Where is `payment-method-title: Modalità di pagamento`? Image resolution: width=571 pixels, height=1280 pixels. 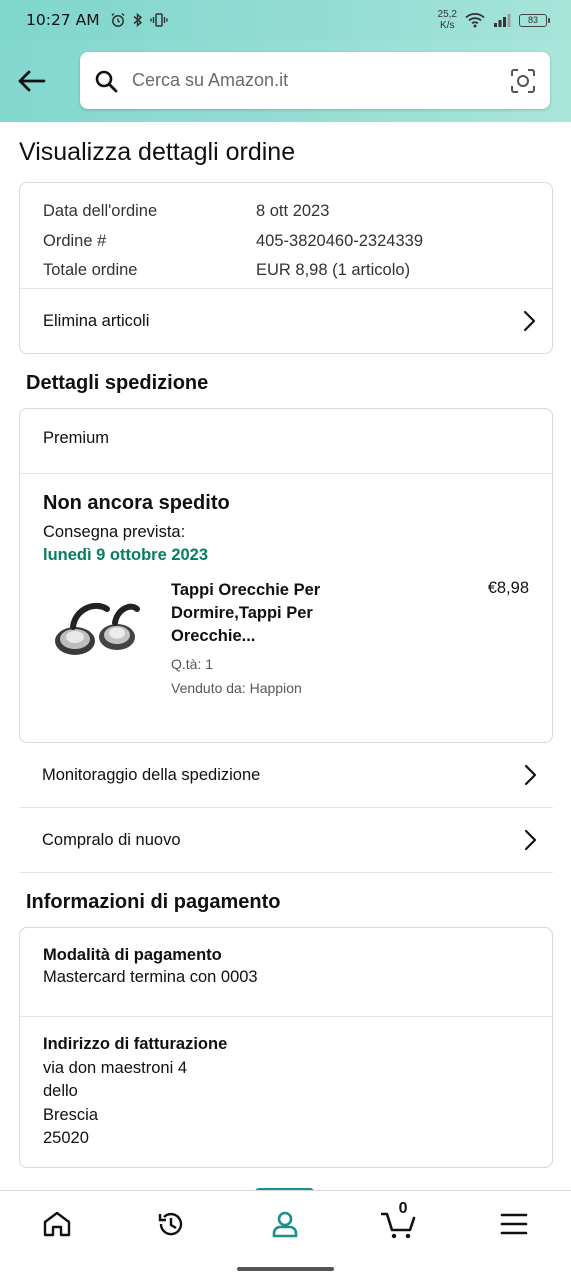 payment-method-title: Modalità di pagamento is located at coordinates (132, 955).